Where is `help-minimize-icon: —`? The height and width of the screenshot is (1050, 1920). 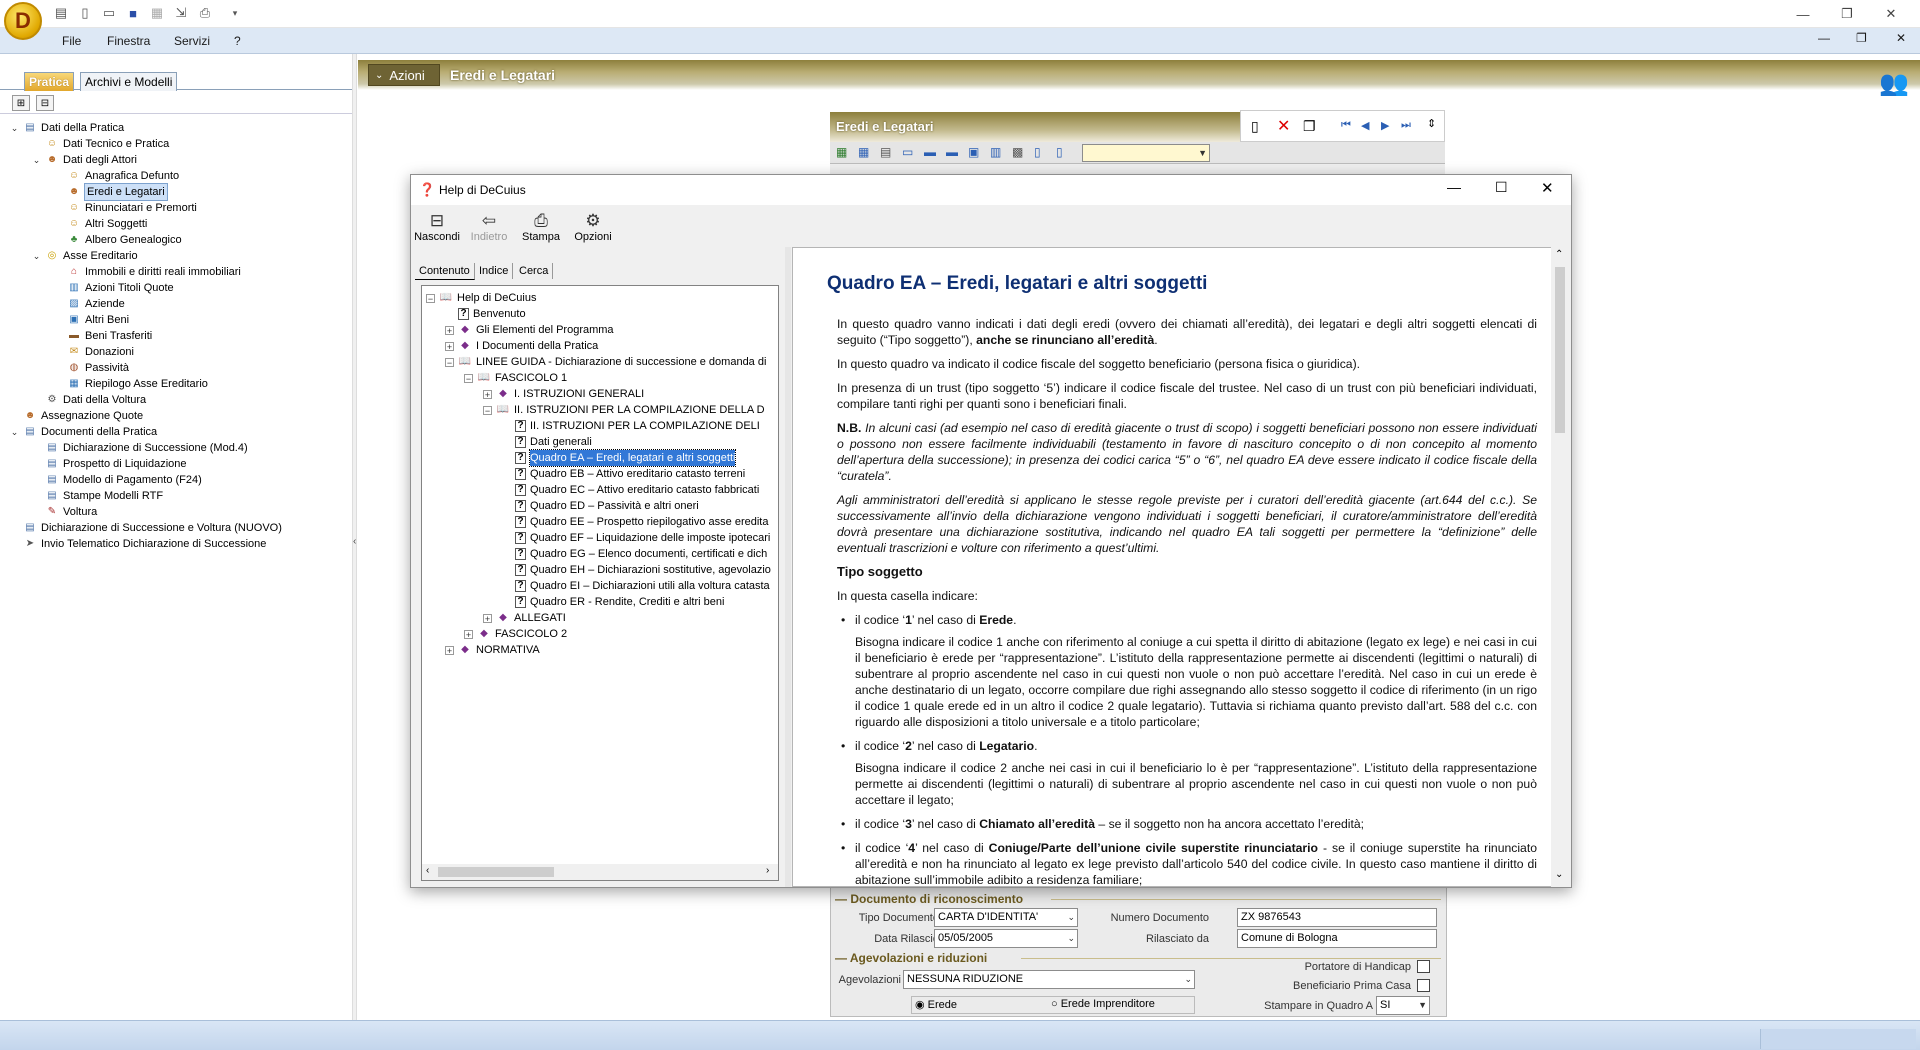 help-minimize-icon: — is located at coordinates (1454, 187).